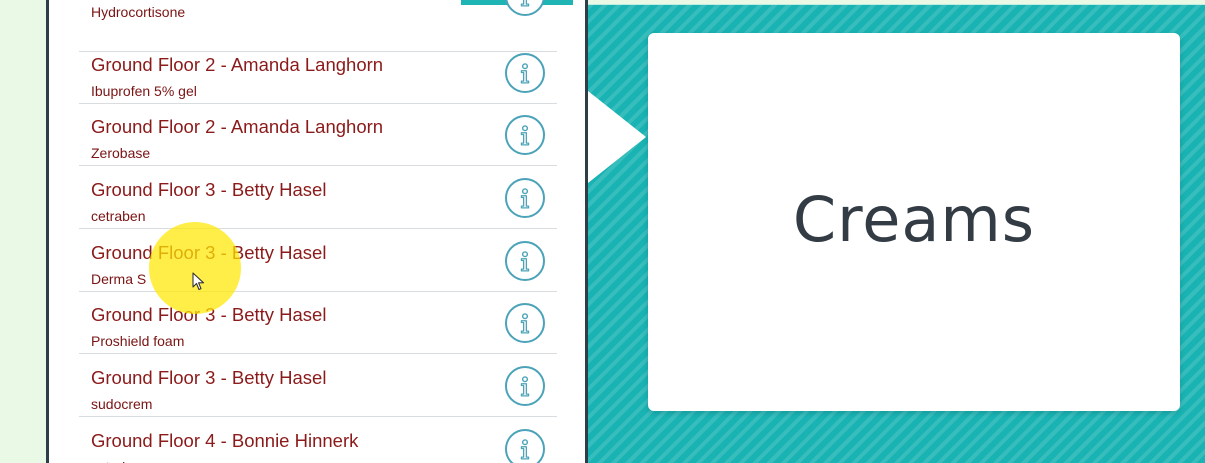  I want to click on category-title: Creams, so click(914, 219).